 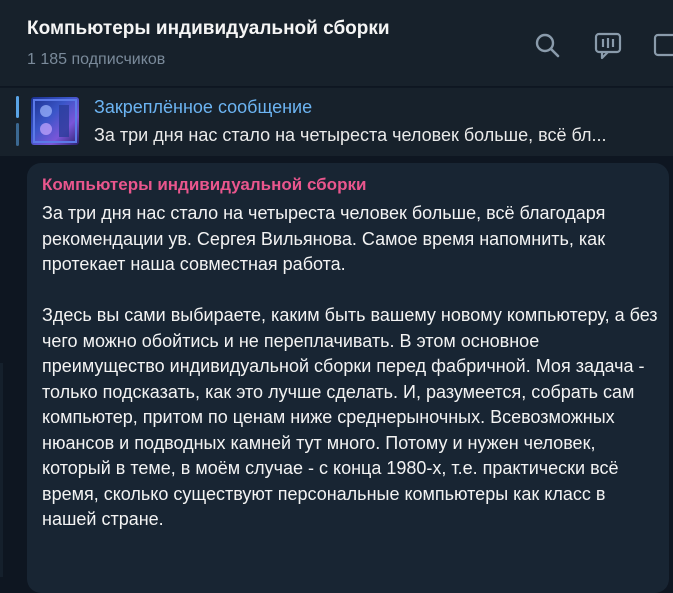 What do you see at coordinates (96, 59) in the screenshot?
I see `subscriber-count: 1 185 подписчиков` at bounding box center [96, 59].